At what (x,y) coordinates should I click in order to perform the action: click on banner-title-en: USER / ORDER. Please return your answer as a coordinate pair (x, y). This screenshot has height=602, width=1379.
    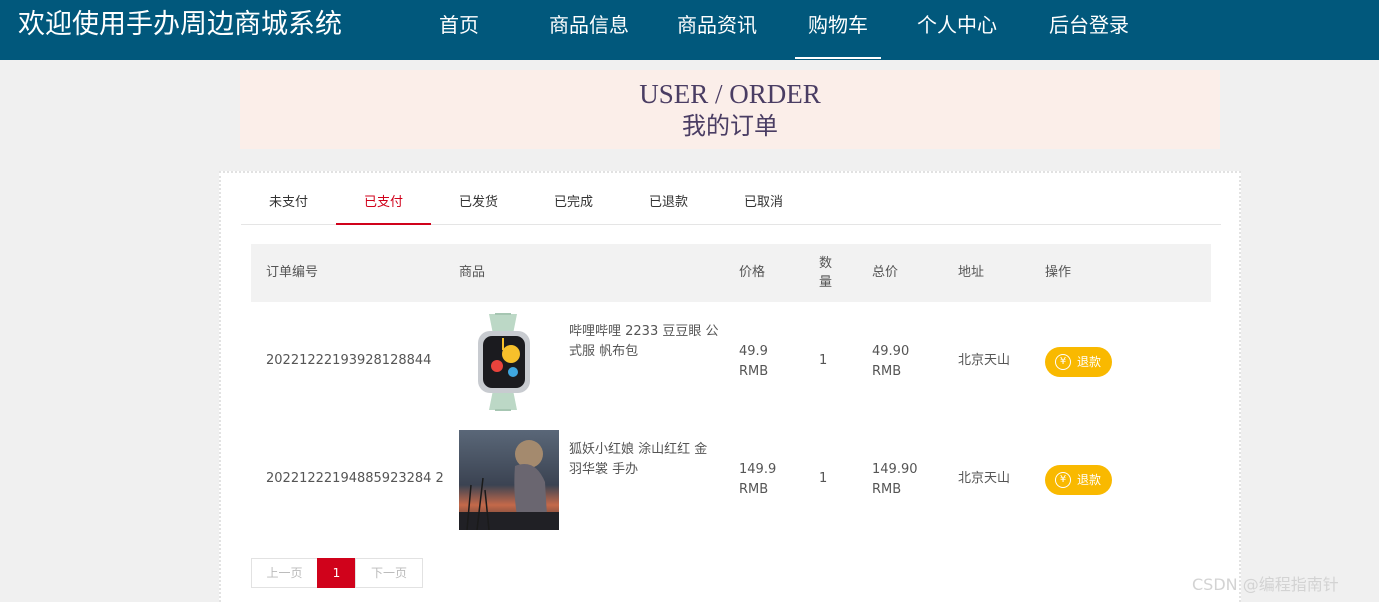
    Looking at the image, I should click on (730, 94).